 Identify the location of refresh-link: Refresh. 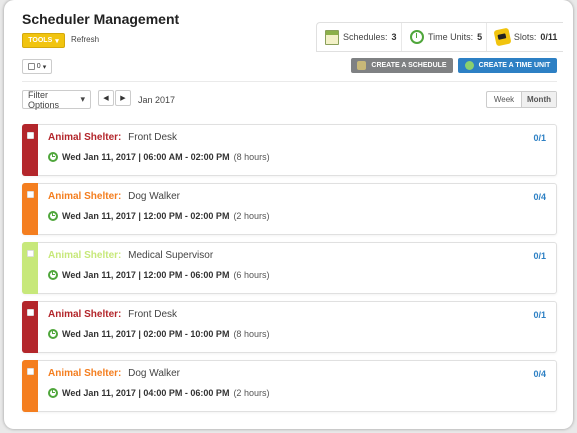
(85, 39).